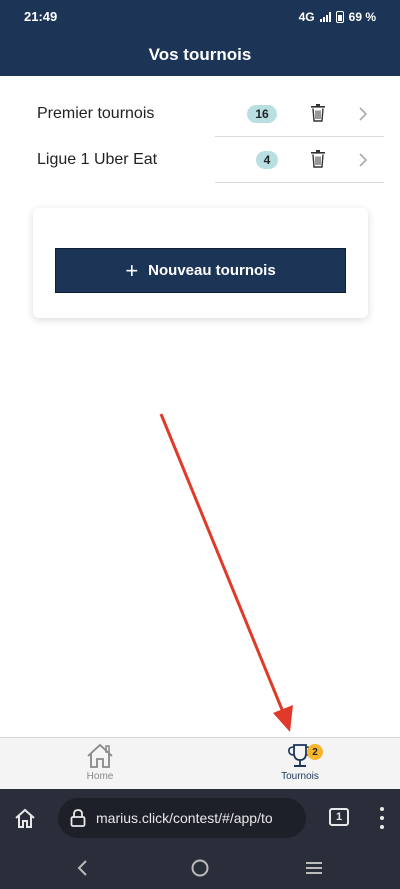 This screenshot has width=400, height=889. Describe the element at coordinates (283, 718) in the screenshot. I see `annotation-arrow-head` at that location.